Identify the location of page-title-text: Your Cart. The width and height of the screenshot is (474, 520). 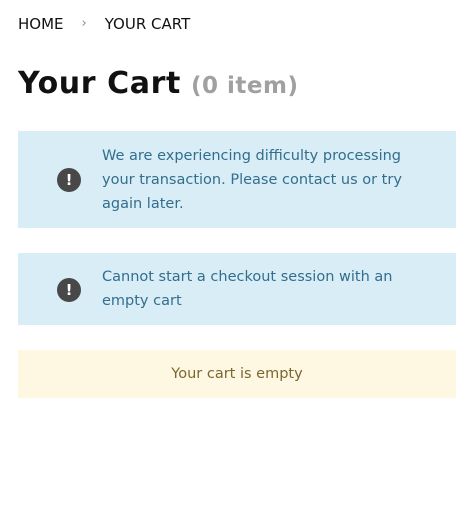
(99, 83).